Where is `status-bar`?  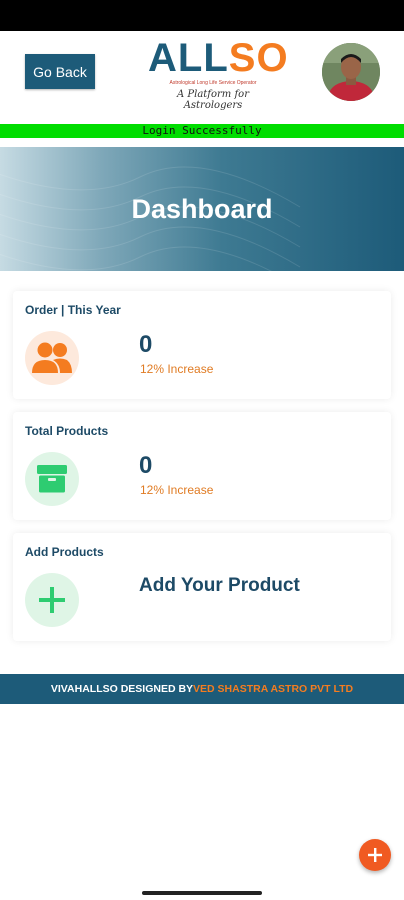
status-bar is located at coordinates (202, 15).